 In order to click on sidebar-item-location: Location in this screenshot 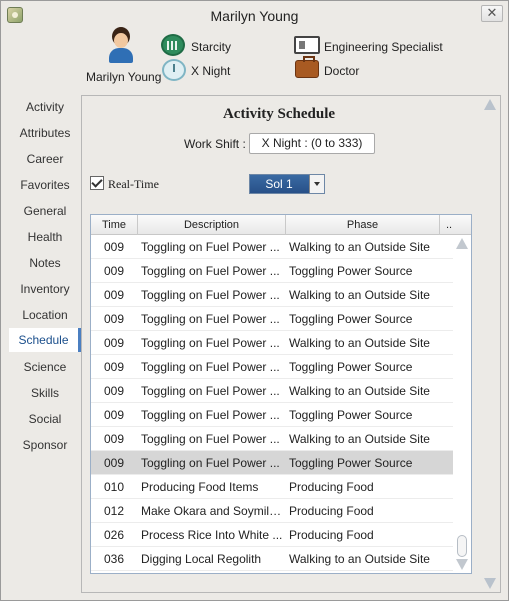, I will do `click(45, 315)`.